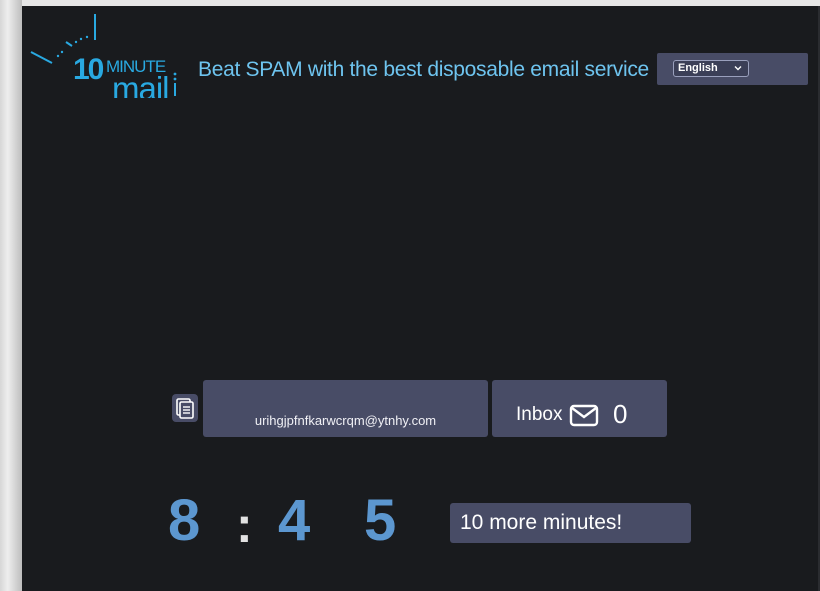 The height and width of the screenshot is (591, 820). Describe the element at coordinates (698, 68) in the screenshot. I see `language-selected-value: English` at that location.